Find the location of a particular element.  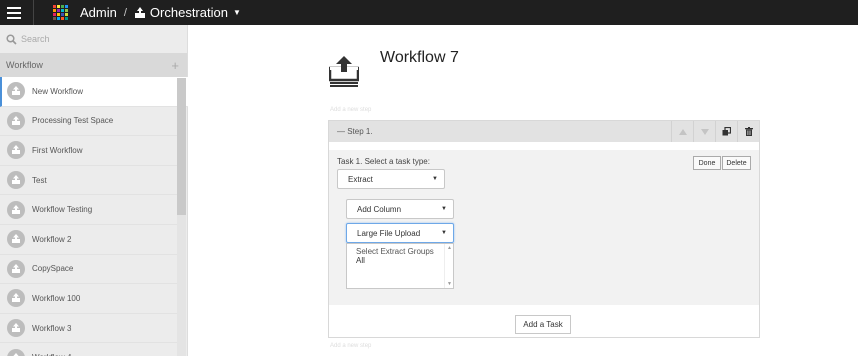

app-logo-icon is located at coordinates (60, 12).